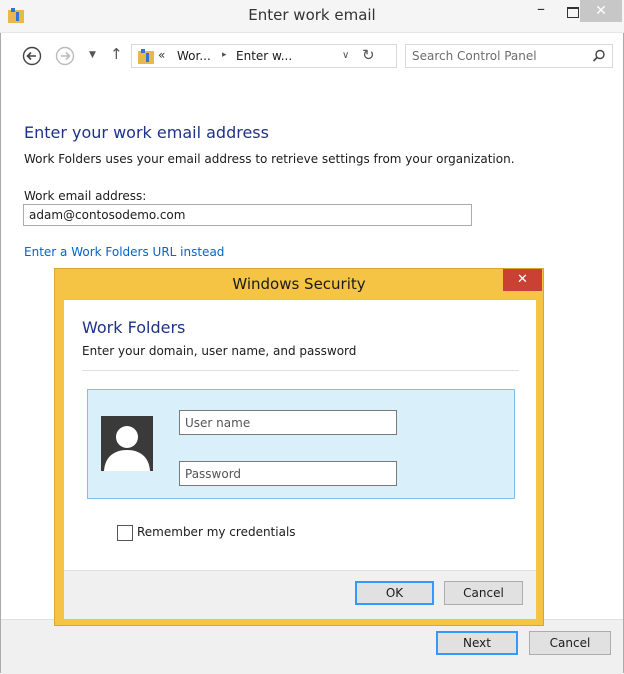 This screenshot has width=624, height=674. Describe the element at coordinates (161, 55) in the screenshot. I see `overflow-chevron-icon: «` at that location.